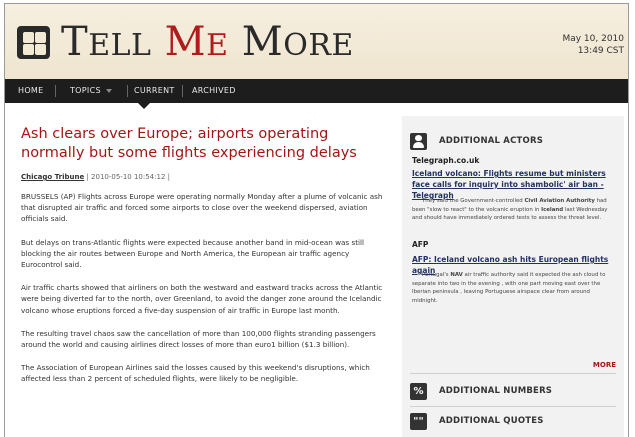  I want to click on article-timestamp: | 2010-05-10 10:54:12 |, so click(128, 177).